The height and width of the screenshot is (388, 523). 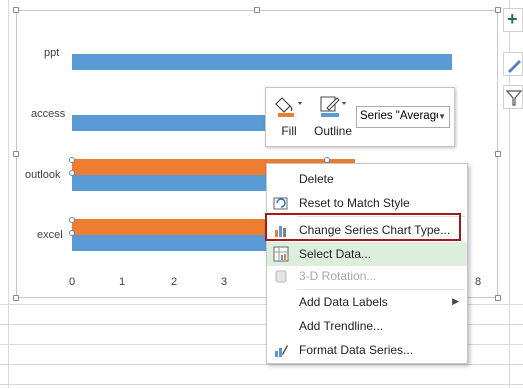 I want to click on menu-item-delete: Delete, so click(x=367, y=179).